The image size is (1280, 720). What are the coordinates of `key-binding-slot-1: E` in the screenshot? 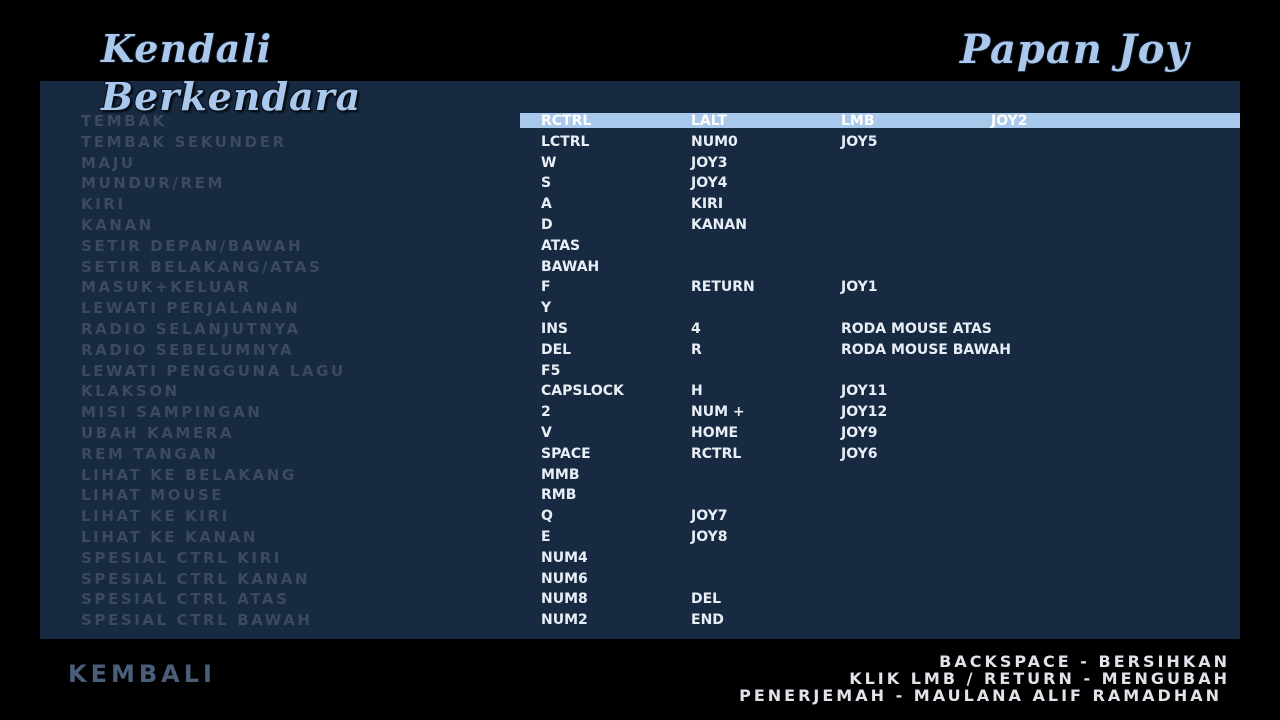 It's located at (546, 537).